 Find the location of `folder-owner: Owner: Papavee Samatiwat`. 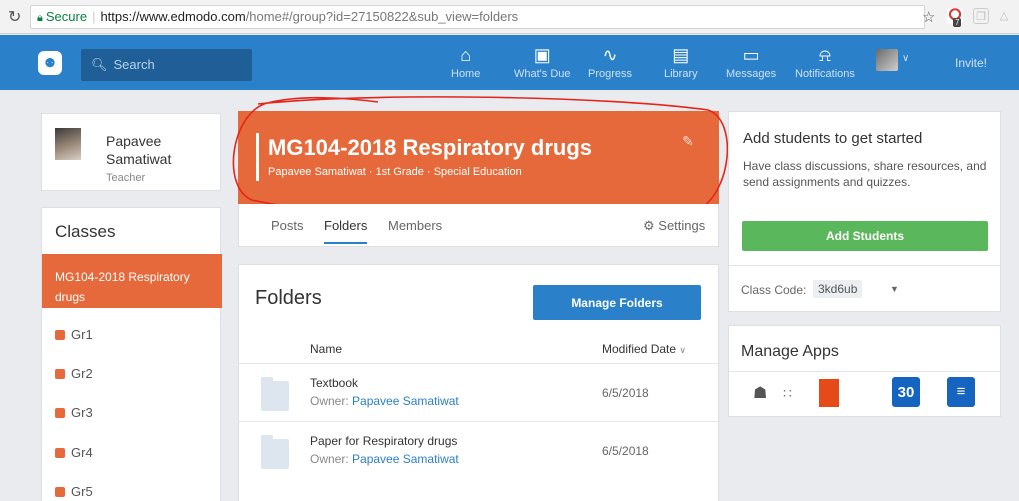

folder-owner: Owner: Papavee Samatiwat is located at coordinates (384, 401).